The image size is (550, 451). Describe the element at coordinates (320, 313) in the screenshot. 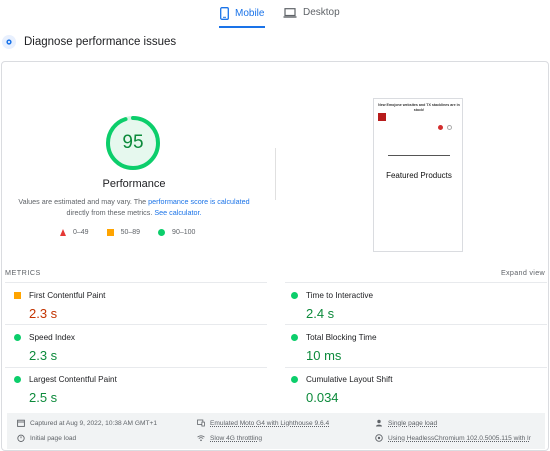

I see `metric-value: 2.4 s` at that location.